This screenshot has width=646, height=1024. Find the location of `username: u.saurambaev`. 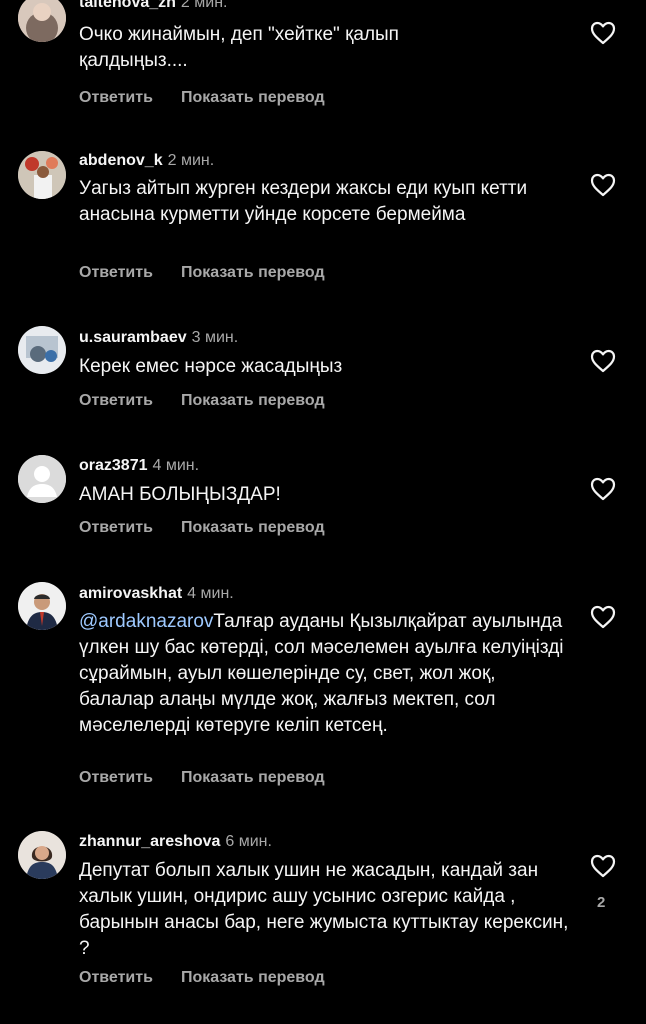

username: u.saurambaev is located at coordinates (133, 337).